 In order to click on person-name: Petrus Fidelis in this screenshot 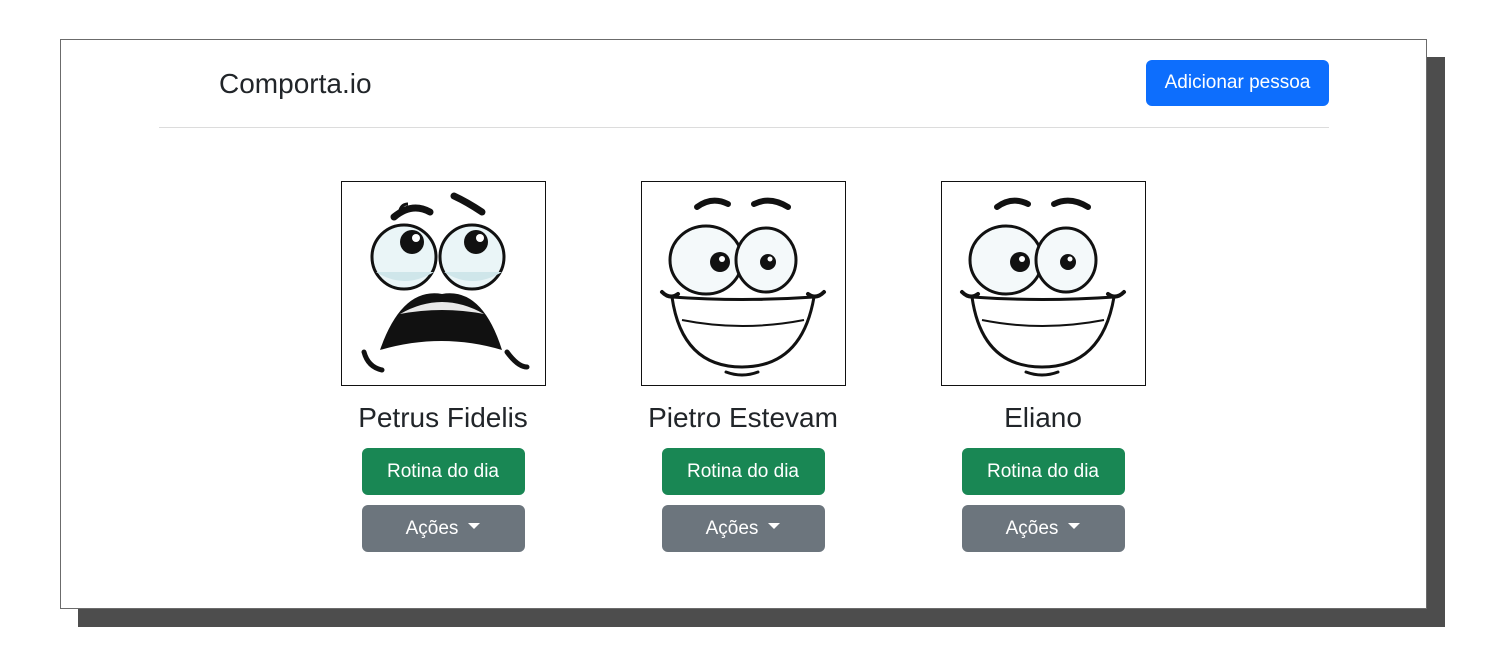, I will do `click(443, 417)`.